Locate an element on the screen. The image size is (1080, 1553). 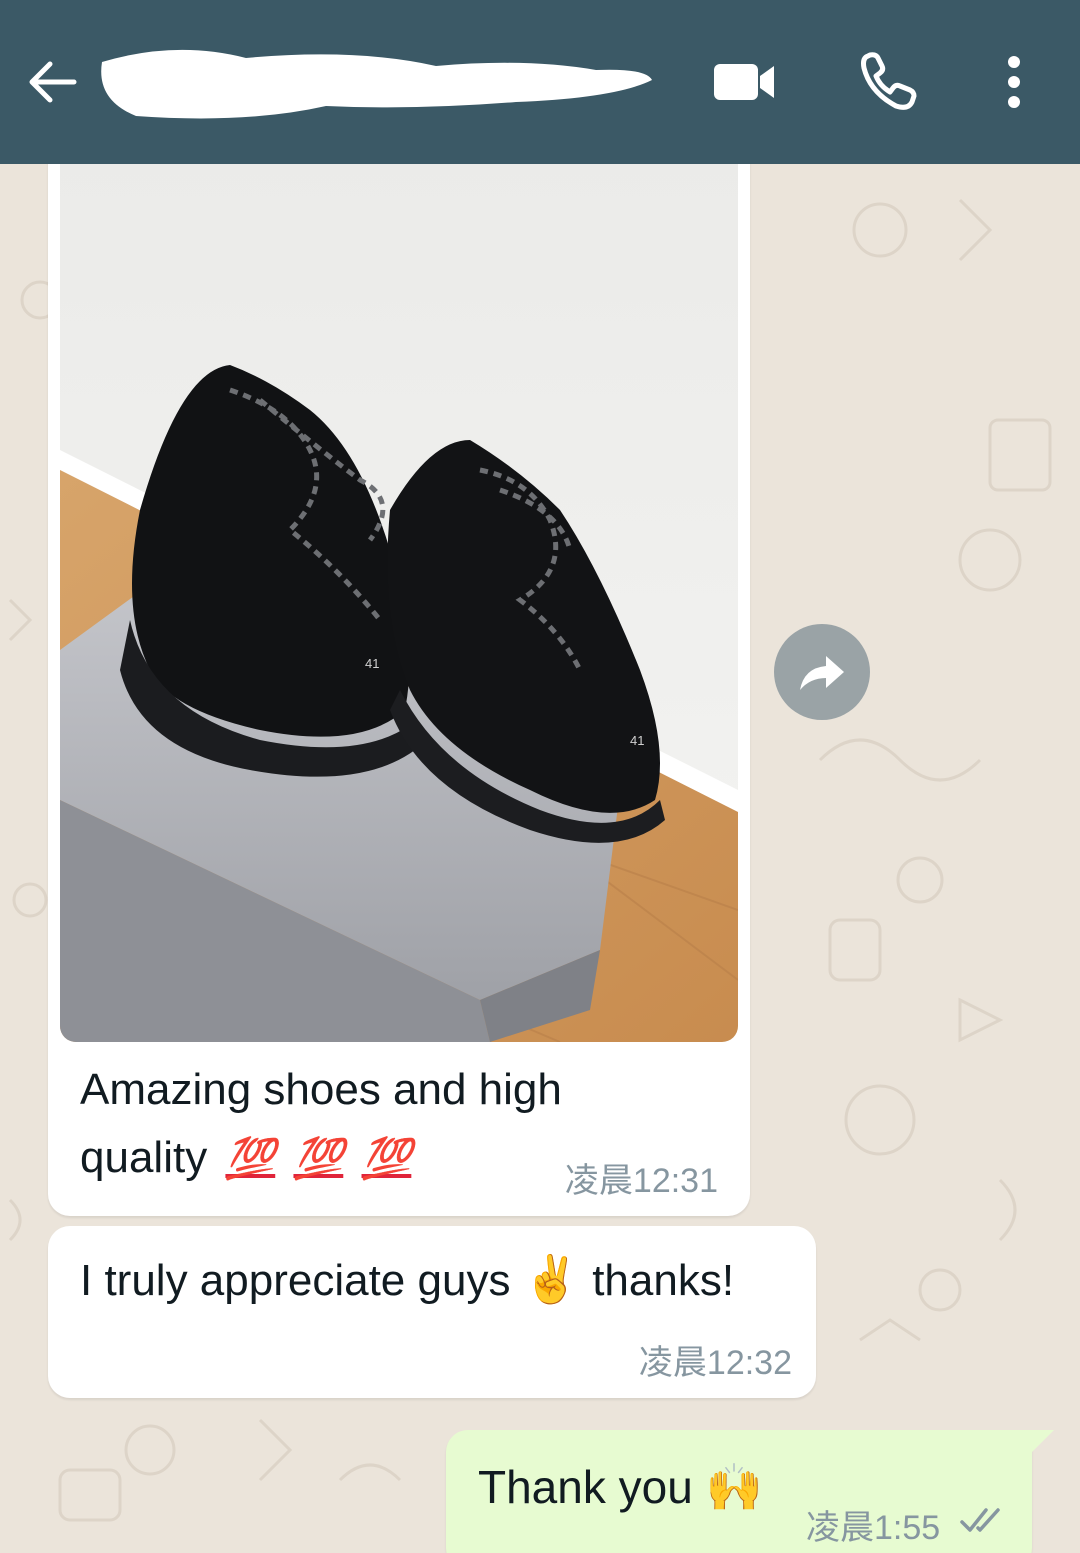
back-arrow-icon is located at coordinates (52, 82).